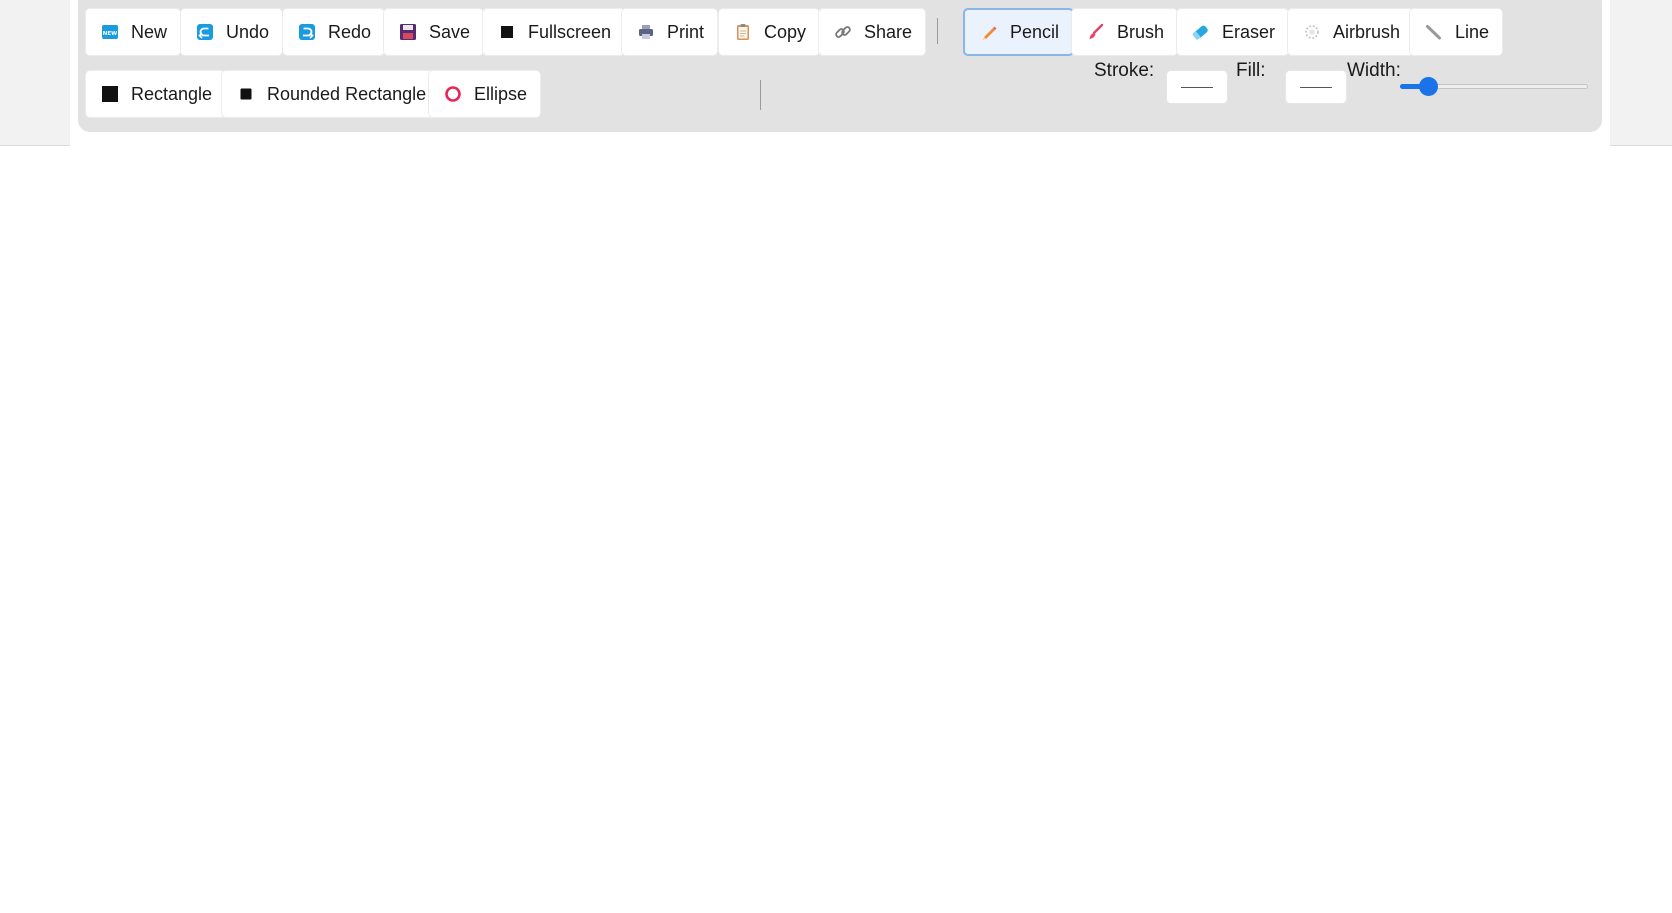 The height and width of the screenshot is (913, 1672). I want to click on svg-text: NEW, so click(110, 34).